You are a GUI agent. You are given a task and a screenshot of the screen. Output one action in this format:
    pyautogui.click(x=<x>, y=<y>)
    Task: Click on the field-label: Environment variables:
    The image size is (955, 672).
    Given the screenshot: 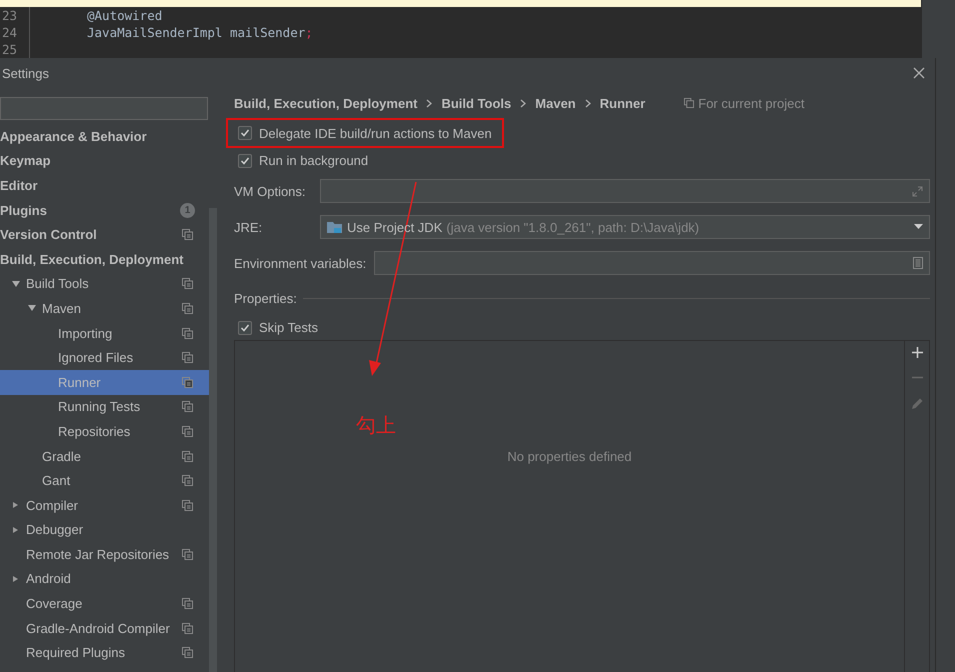 What is the action you would take?
    pyautogui.click(x=300, y=263)
    